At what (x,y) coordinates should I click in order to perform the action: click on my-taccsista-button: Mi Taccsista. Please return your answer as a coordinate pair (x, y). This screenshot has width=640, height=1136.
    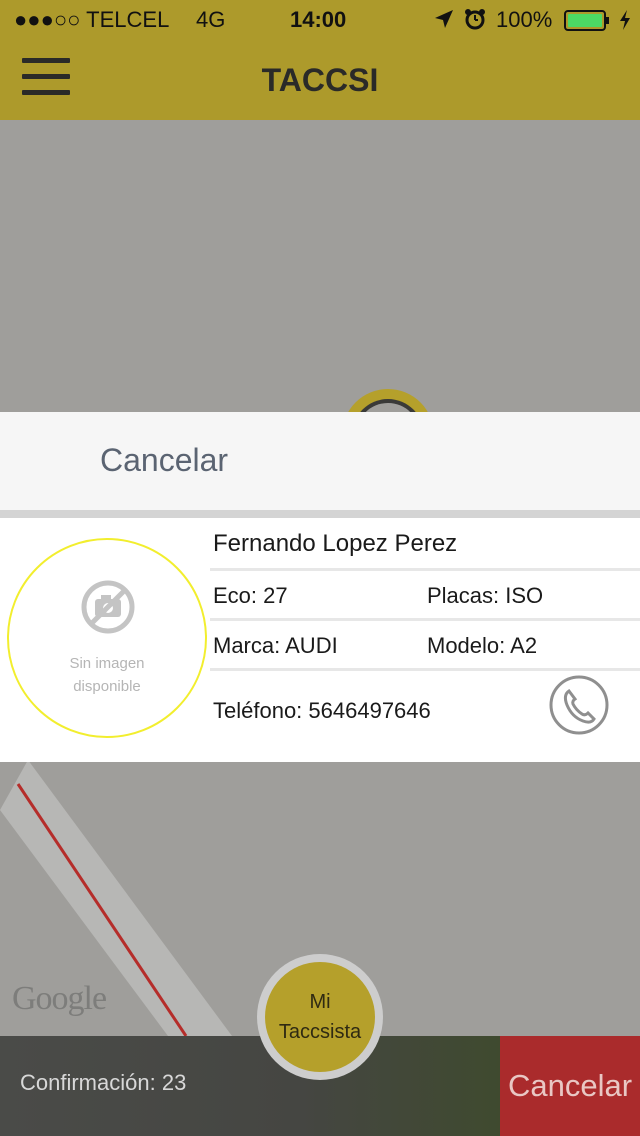
    Looking at the image, I should click on (320, 1017).